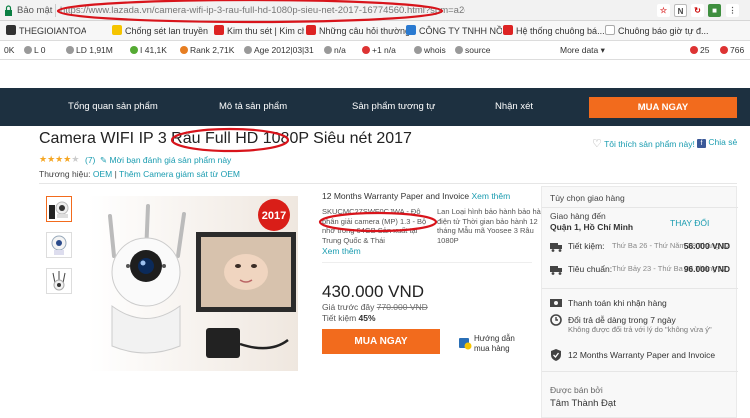  What do you see at coordinates (697, 10) in the screenshot?
I see `refresh-extension-icon: ↻` at bounding box center [697, 10].